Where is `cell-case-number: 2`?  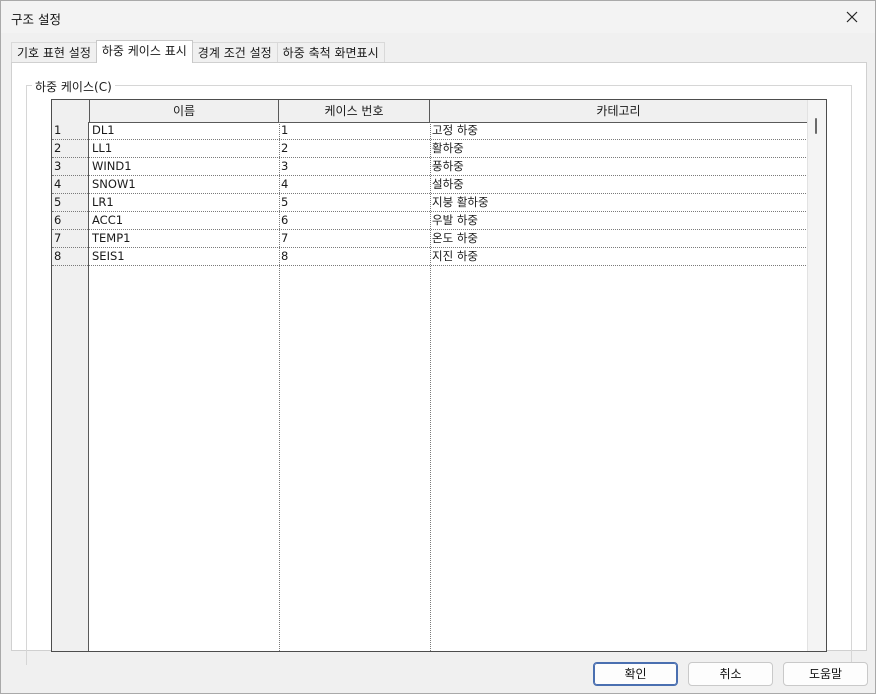 cell-case-number: 2 is located at coordinates (355, 148).